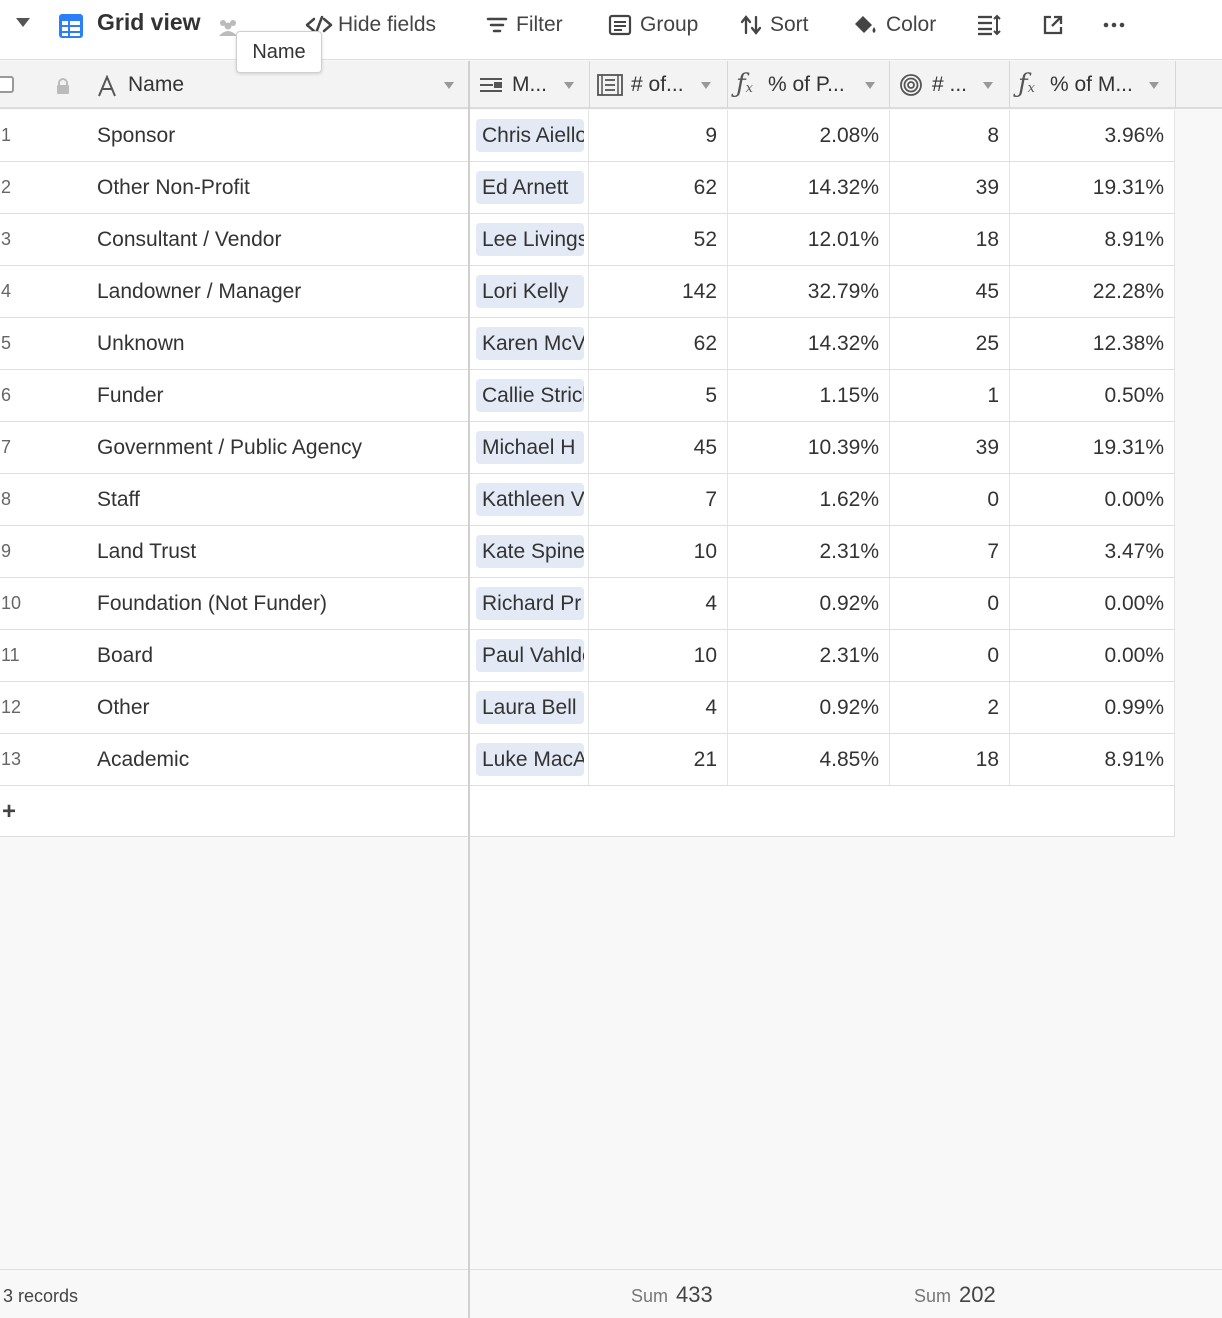 The image size is (1222, 1318). I want to click on table-row: 3 Consultant / Vendor, so click(234, 240).